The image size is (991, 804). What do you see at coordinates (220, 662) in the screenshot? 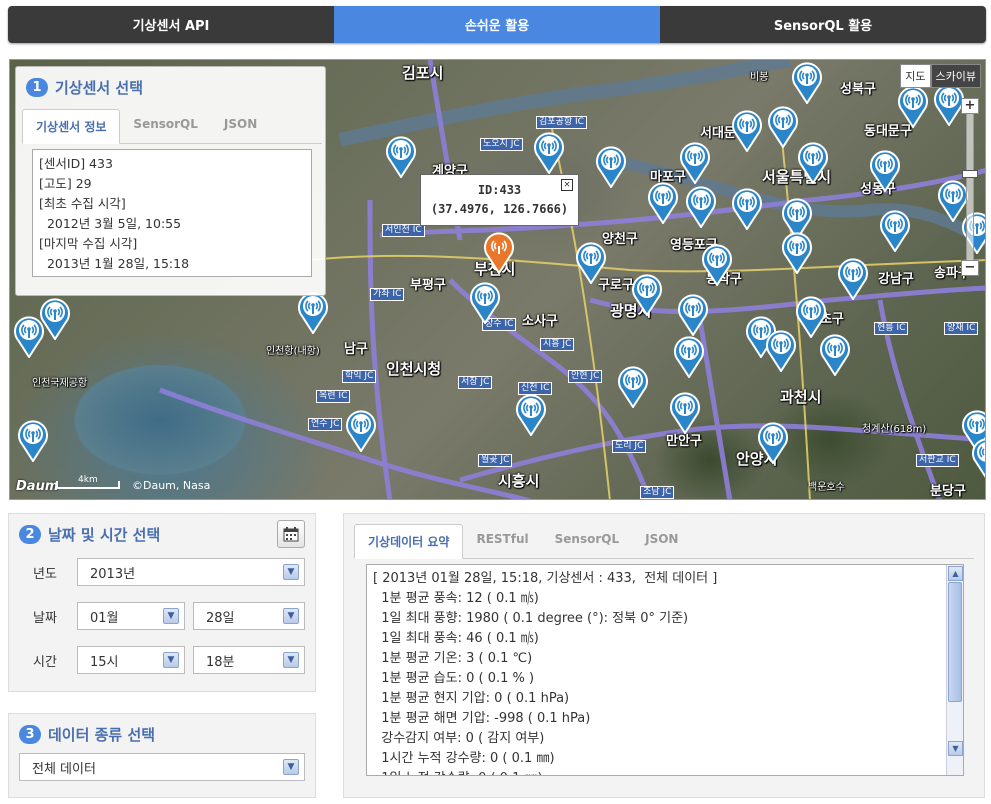
I see `minute-value: 18분` at bounding box center [220, 662].